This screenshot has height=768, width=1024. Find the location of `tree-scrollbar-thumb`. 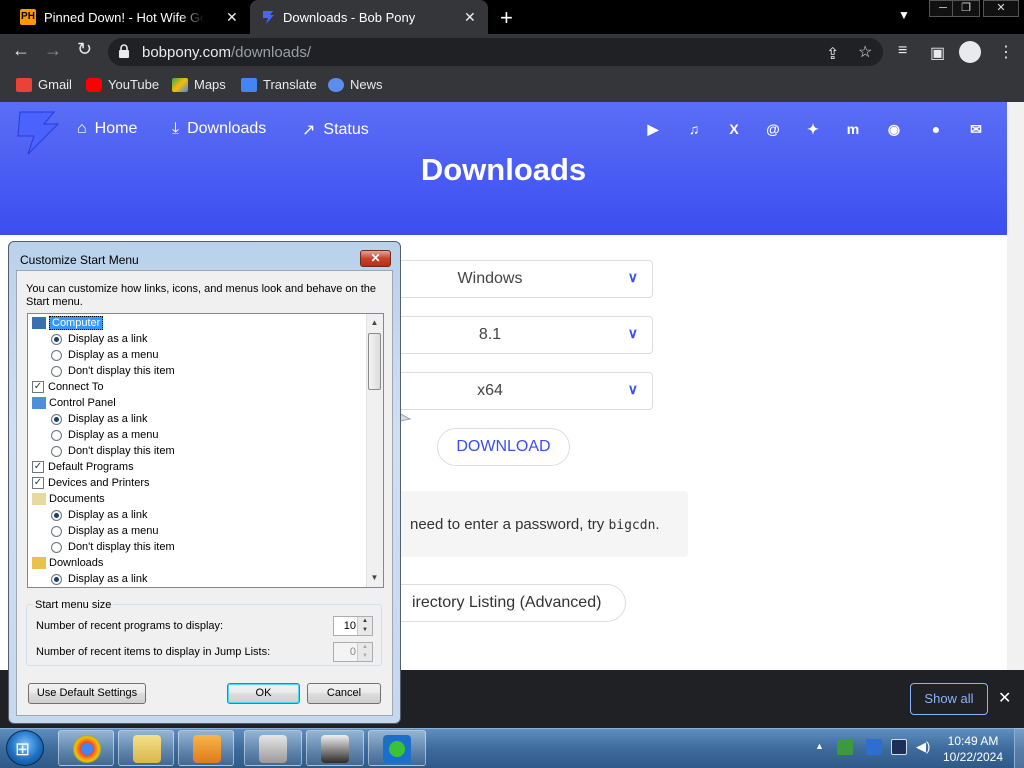

tree-scrollbar-thumb is located at coordinates (374, 361).